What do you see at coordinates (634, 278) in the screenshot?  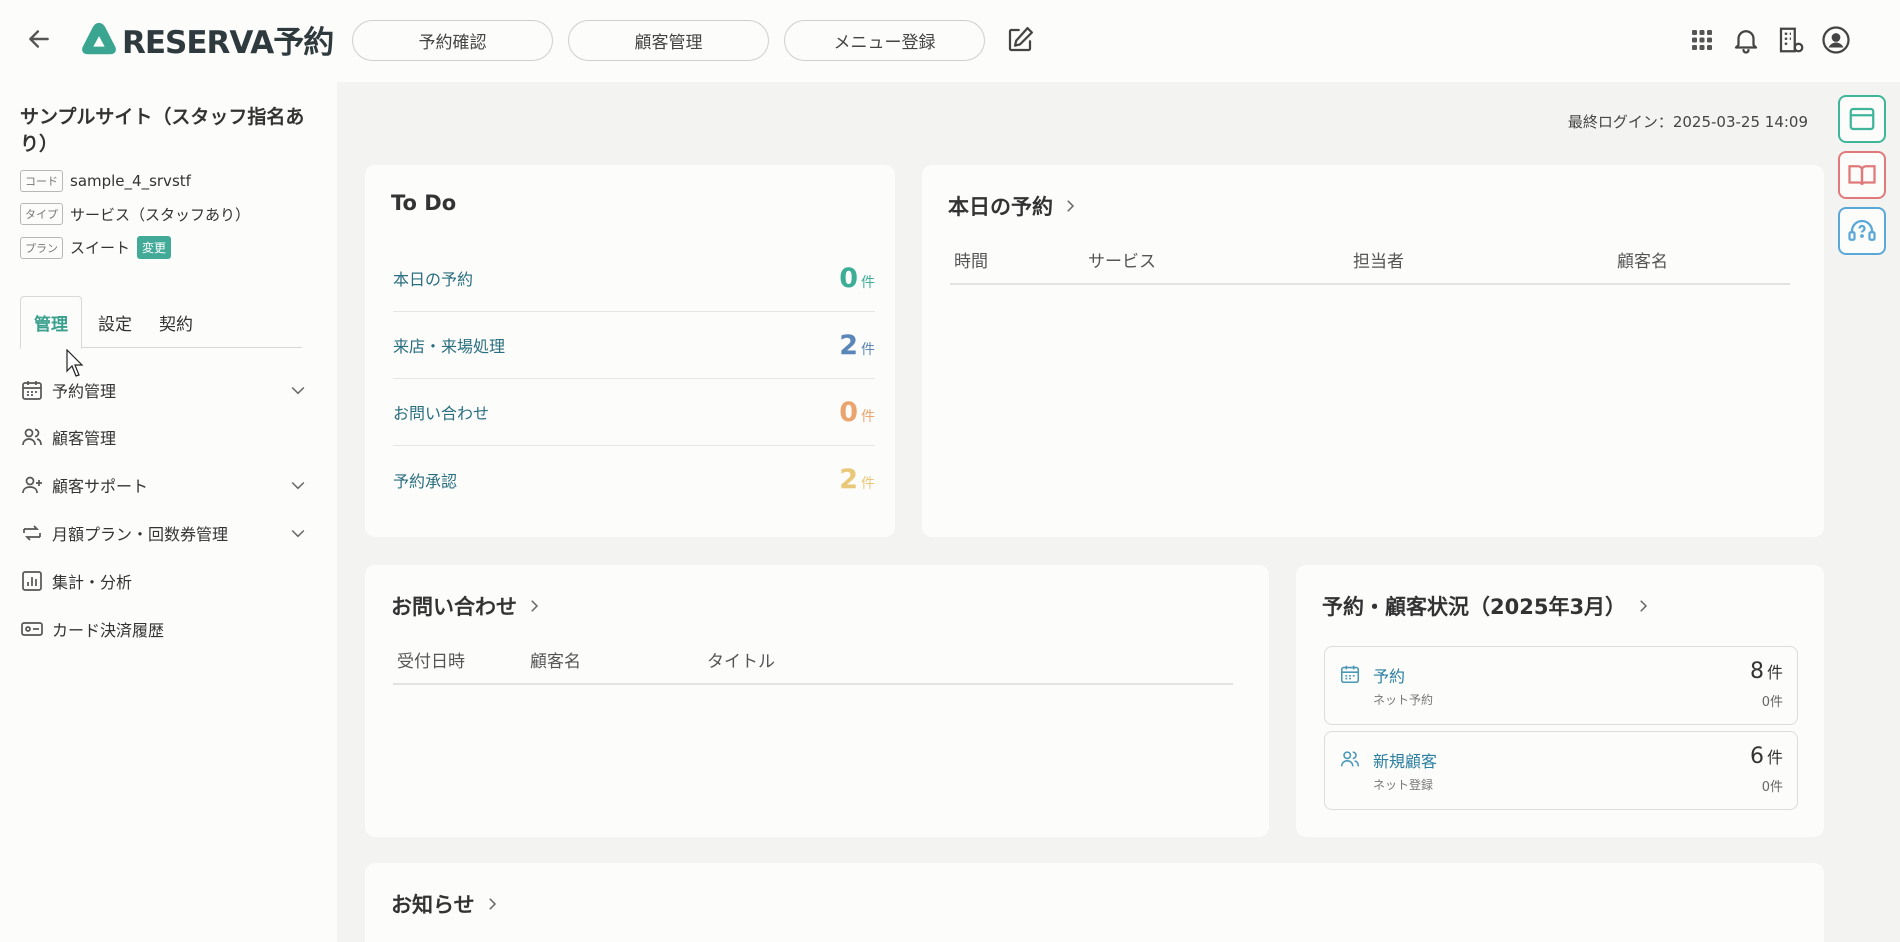 I see `todo-row-today: 本日の予約 0 件` at bounding box center [634, 278].